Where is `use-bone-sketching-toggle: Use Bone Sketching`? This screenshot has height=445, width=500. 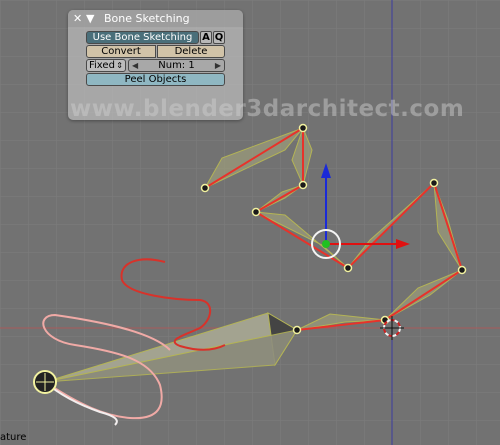 use-bone-sketching-toggle: Use Bone Sketching is located at coordinates (142, 37).